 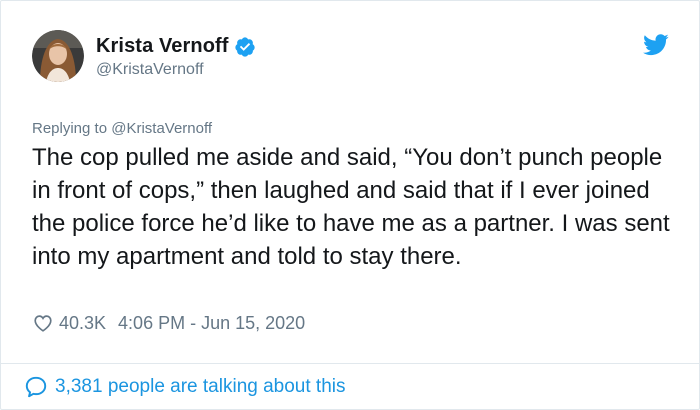 I want to click on speech-bubble-icon, so click(x=36, y=387).